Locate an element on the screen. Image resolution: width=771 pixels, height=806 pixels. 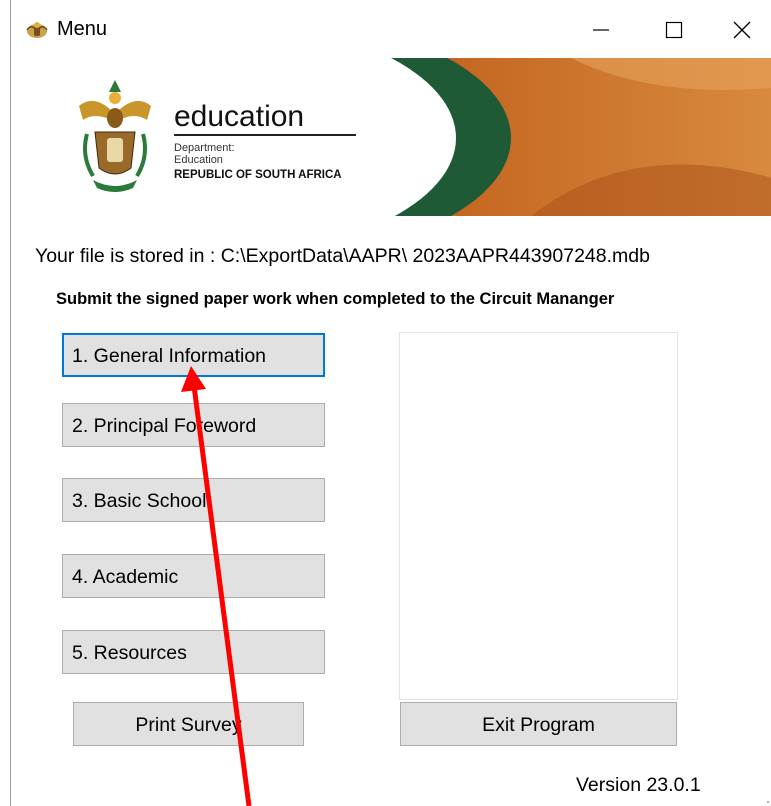
coat-of-arms-logo is located at coordinates (115, 136).